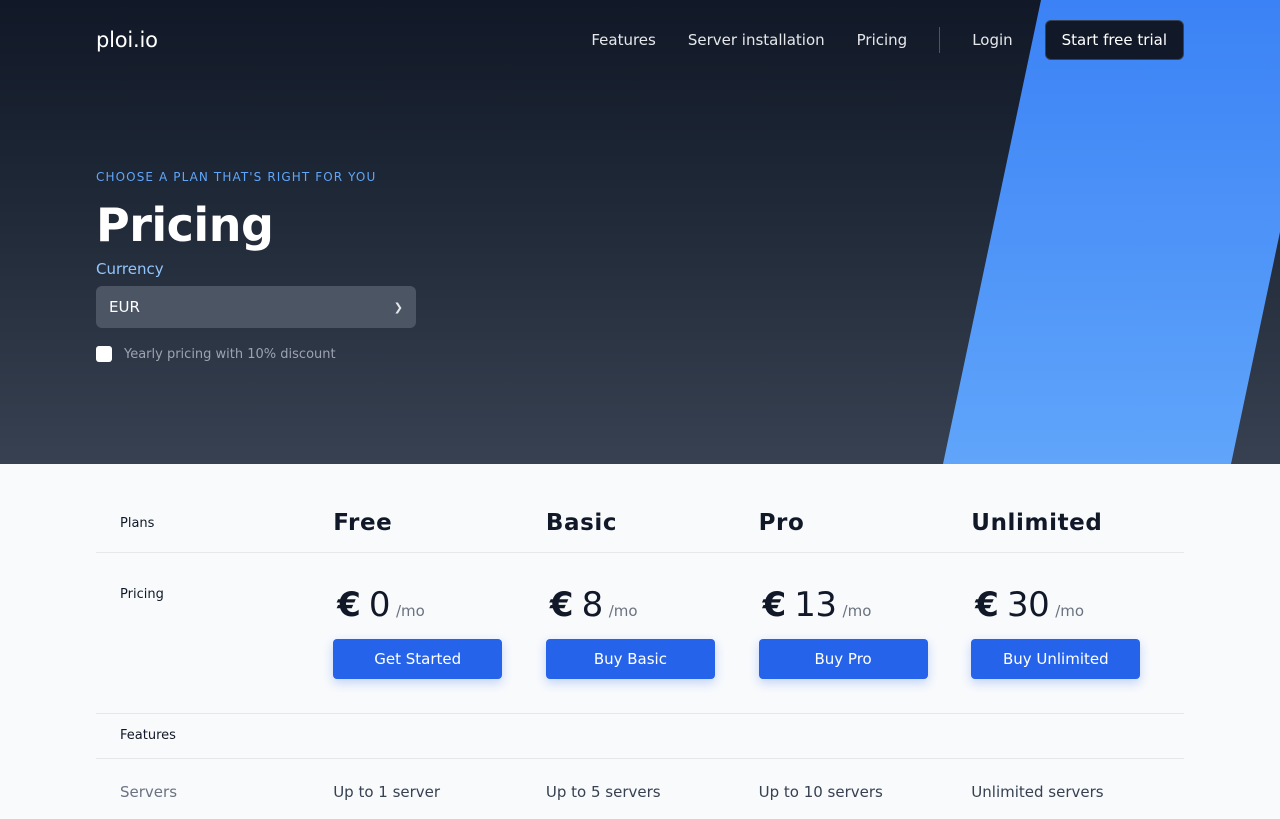 The height and width of the screenshot is (819, 1280). Describe the element at coordinates (1077, 589) in the screenshot. I see `price-unlimited: € 30 /mo` at that location.